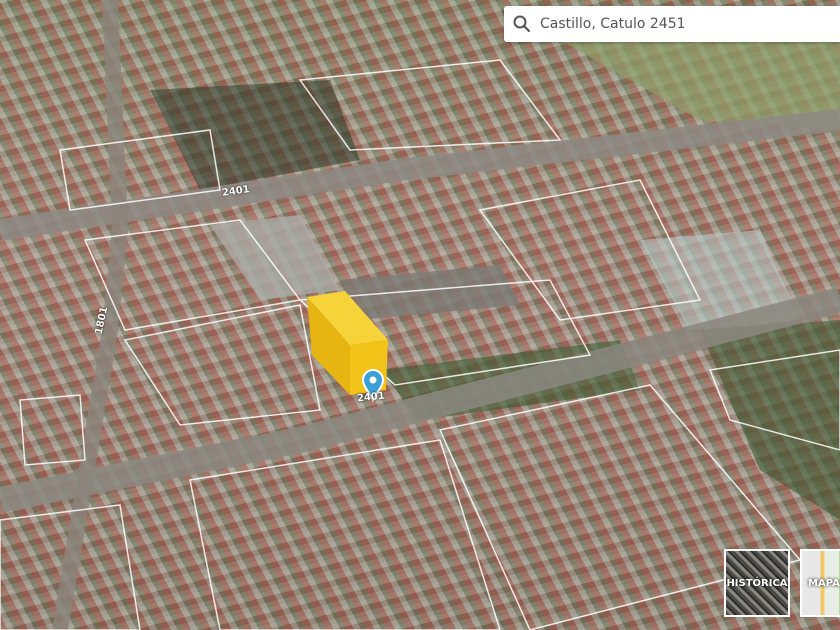 Image resolution: width=840 pixels, height=630 pixels. I want to click on search-icon, so click(522, 24).